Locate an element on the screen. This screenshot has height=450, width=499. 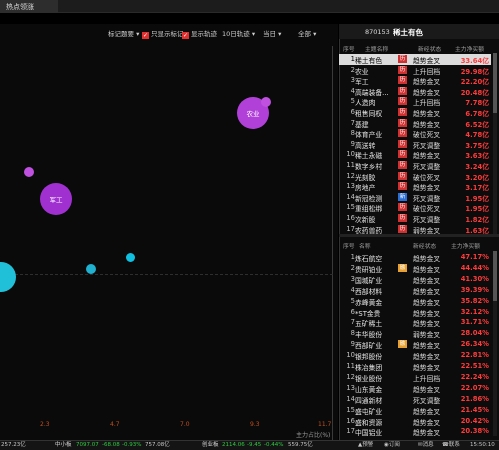
stock-row: 1 炼石航空 趋势金叉 47.17% is located at coordinates (415, 257).